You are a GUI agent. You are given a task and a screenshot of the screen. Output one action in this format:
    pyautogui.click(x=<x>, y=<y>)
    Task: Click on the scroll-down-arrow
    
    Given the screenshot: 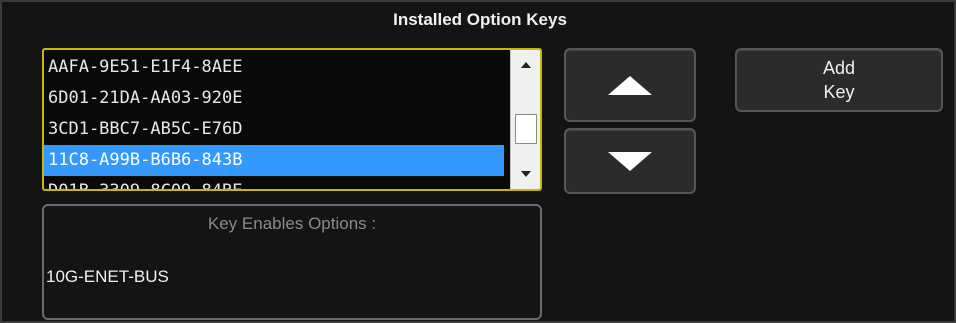 What is the action you would take?
    pyautogui.click(x=525, y=174)
    